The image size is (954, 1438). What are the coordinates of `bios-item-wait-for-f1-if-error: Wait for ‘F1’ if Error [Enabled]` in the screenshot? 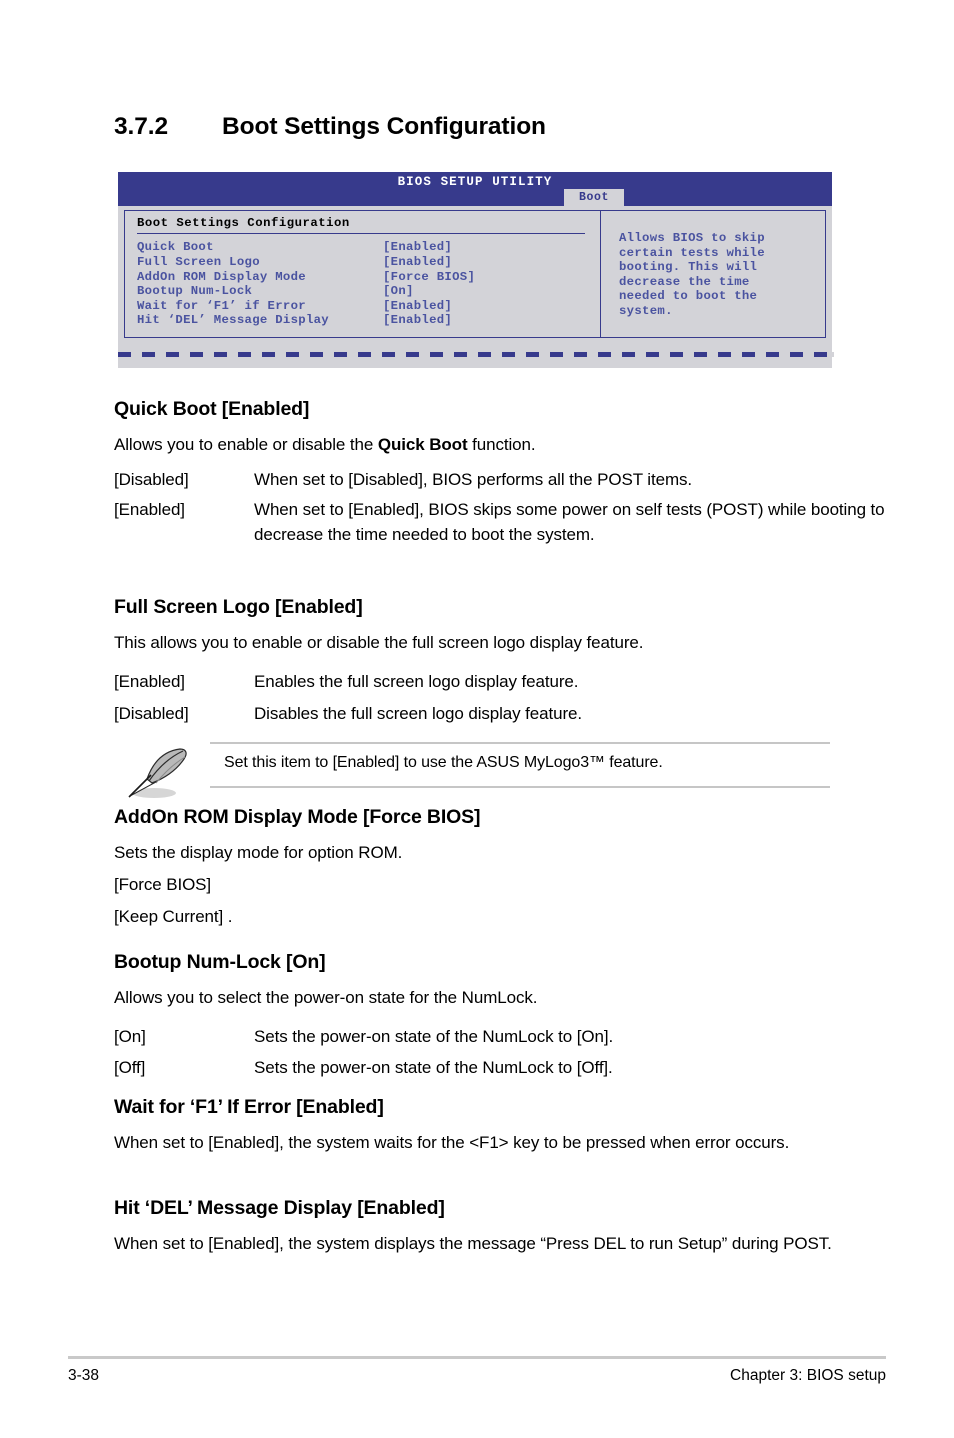 It's located at (368, 306).